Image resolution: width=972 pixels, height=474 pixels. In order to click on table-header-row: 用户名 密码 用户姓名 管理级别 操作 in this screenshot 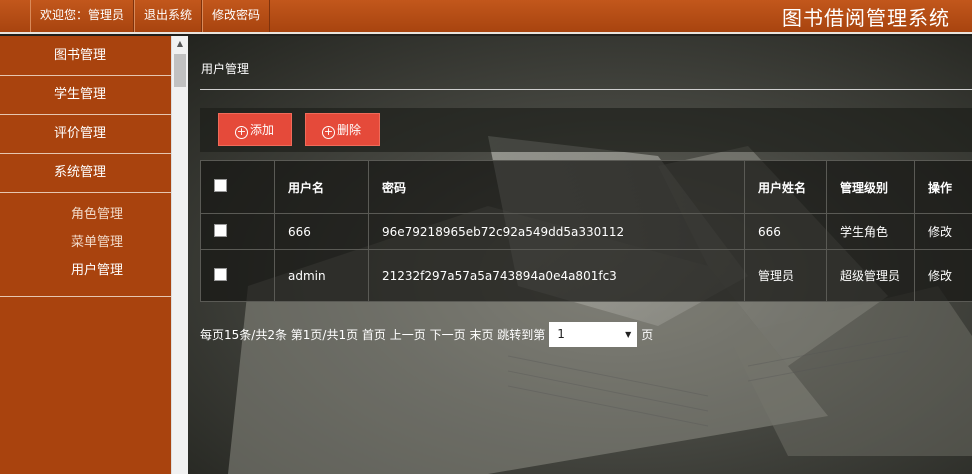, I will do `click(586, 187)`.